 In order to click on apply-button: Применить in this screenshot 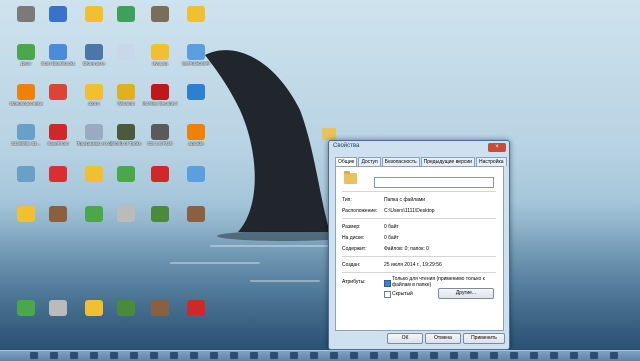, I will do `click(484, 338)`.